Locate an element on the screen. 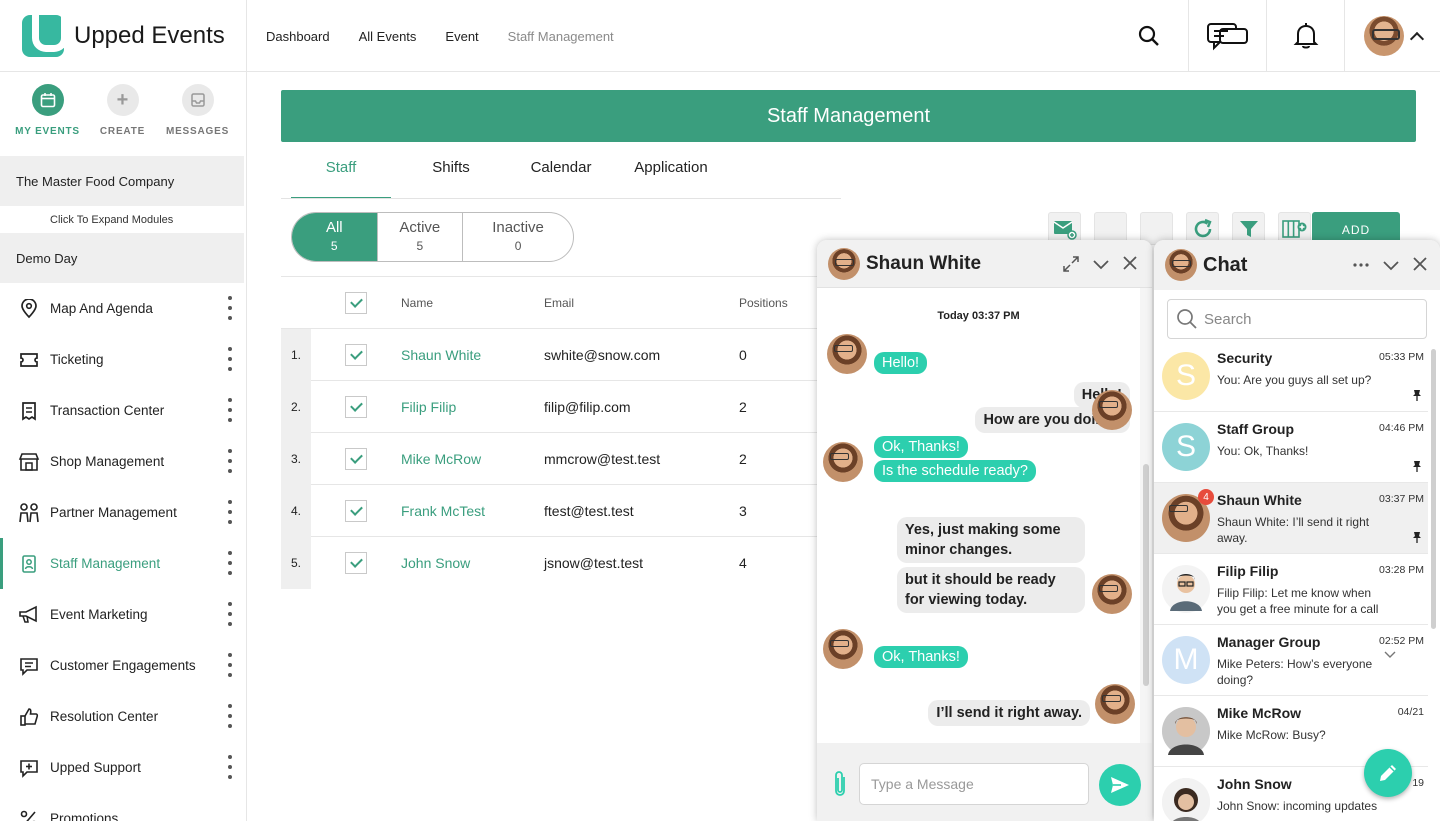 The image size is (1440, 821). list-item: S Staff Group 04:46 PM You: Ok, Thanks! is located at coordinates (1291, 447).